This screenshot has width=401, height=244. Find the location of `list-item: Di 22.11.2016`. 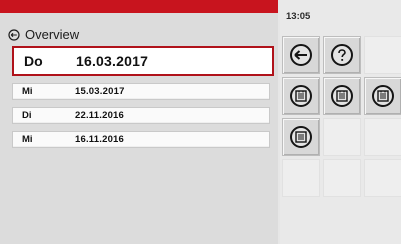

list-item: Di 22.11.2016 is located at coordinates (141, 115).